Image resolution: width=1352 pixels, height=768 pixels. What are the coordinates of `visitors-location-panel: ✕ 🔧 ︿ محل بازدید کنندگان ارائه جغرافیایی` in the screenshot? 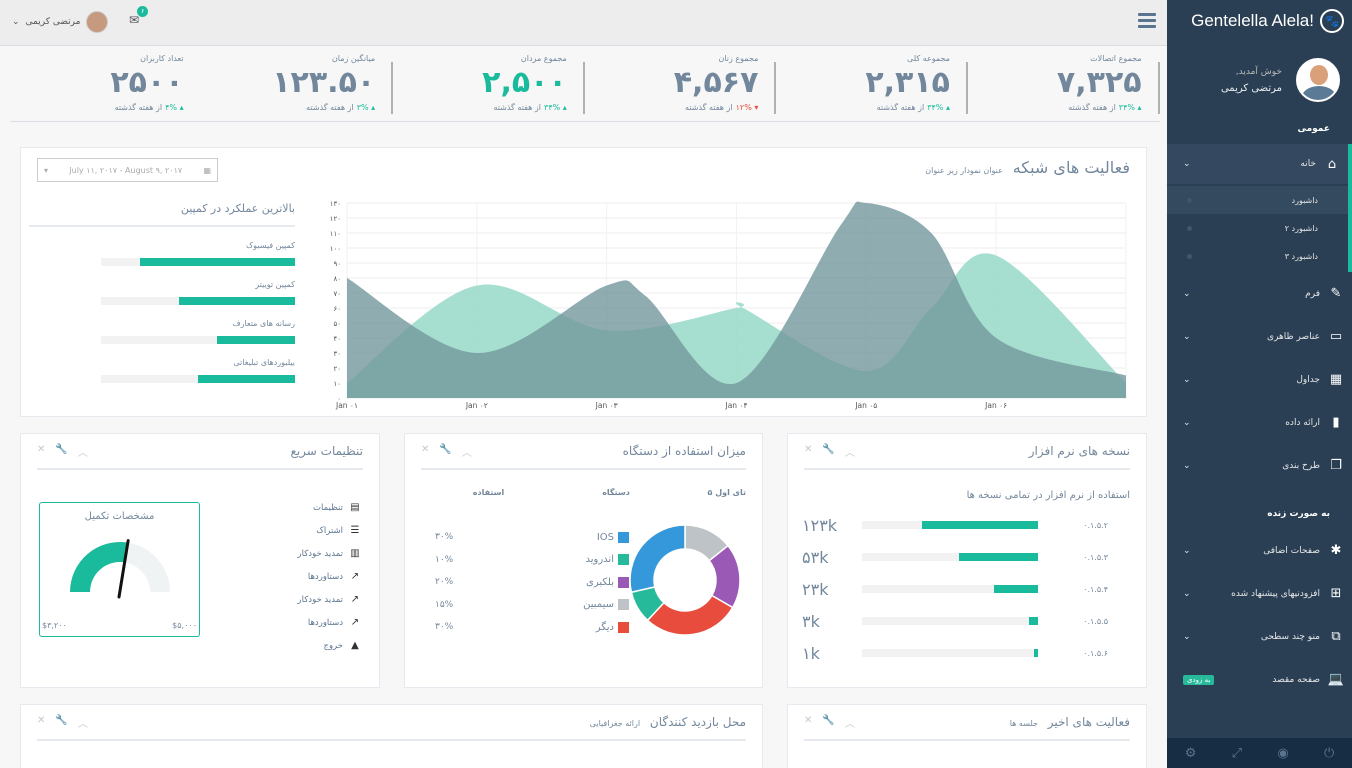 It's located at (391, 736).